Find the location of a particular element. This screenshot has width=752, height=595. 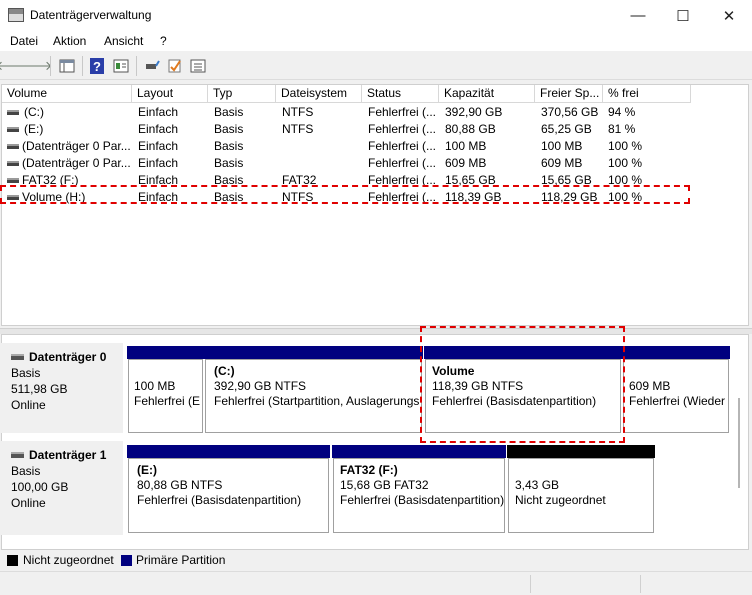

connect-icon is located at coordinates (152, 66).